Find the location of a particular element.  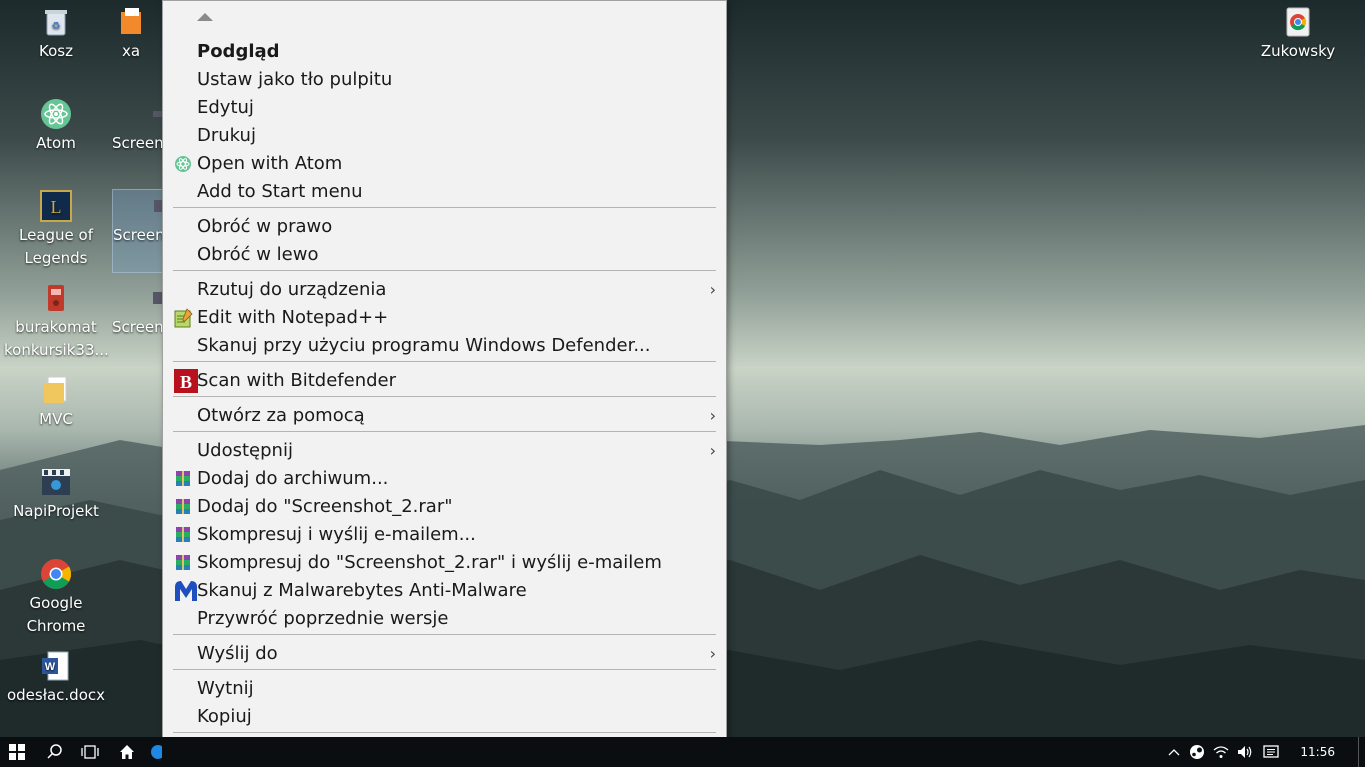

search-icon is located at coordinates (54, 751).